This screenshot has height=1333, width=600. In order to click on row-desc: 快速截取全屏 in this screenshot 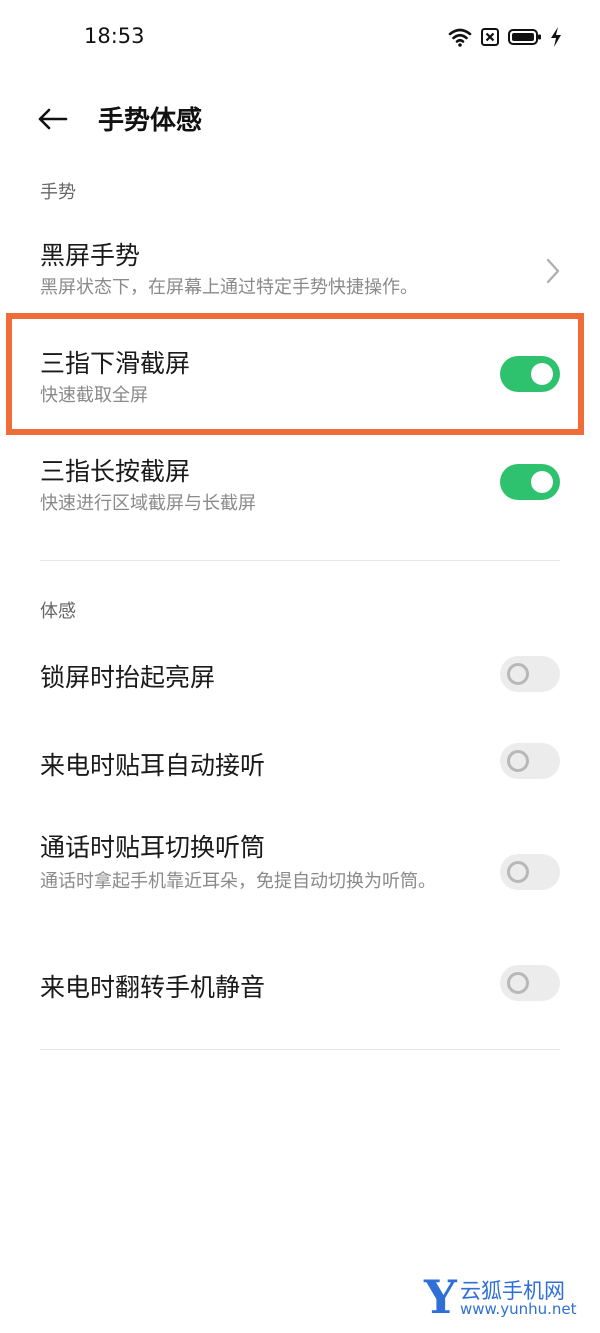, I will do `click(94, 395)`.